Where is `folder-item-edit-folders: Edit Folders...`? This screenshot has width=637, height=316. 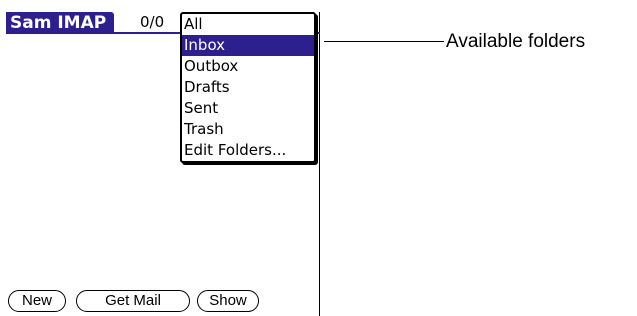 folder-item-edit-folders: Edit Folders... is located at coordinates (248, 150).